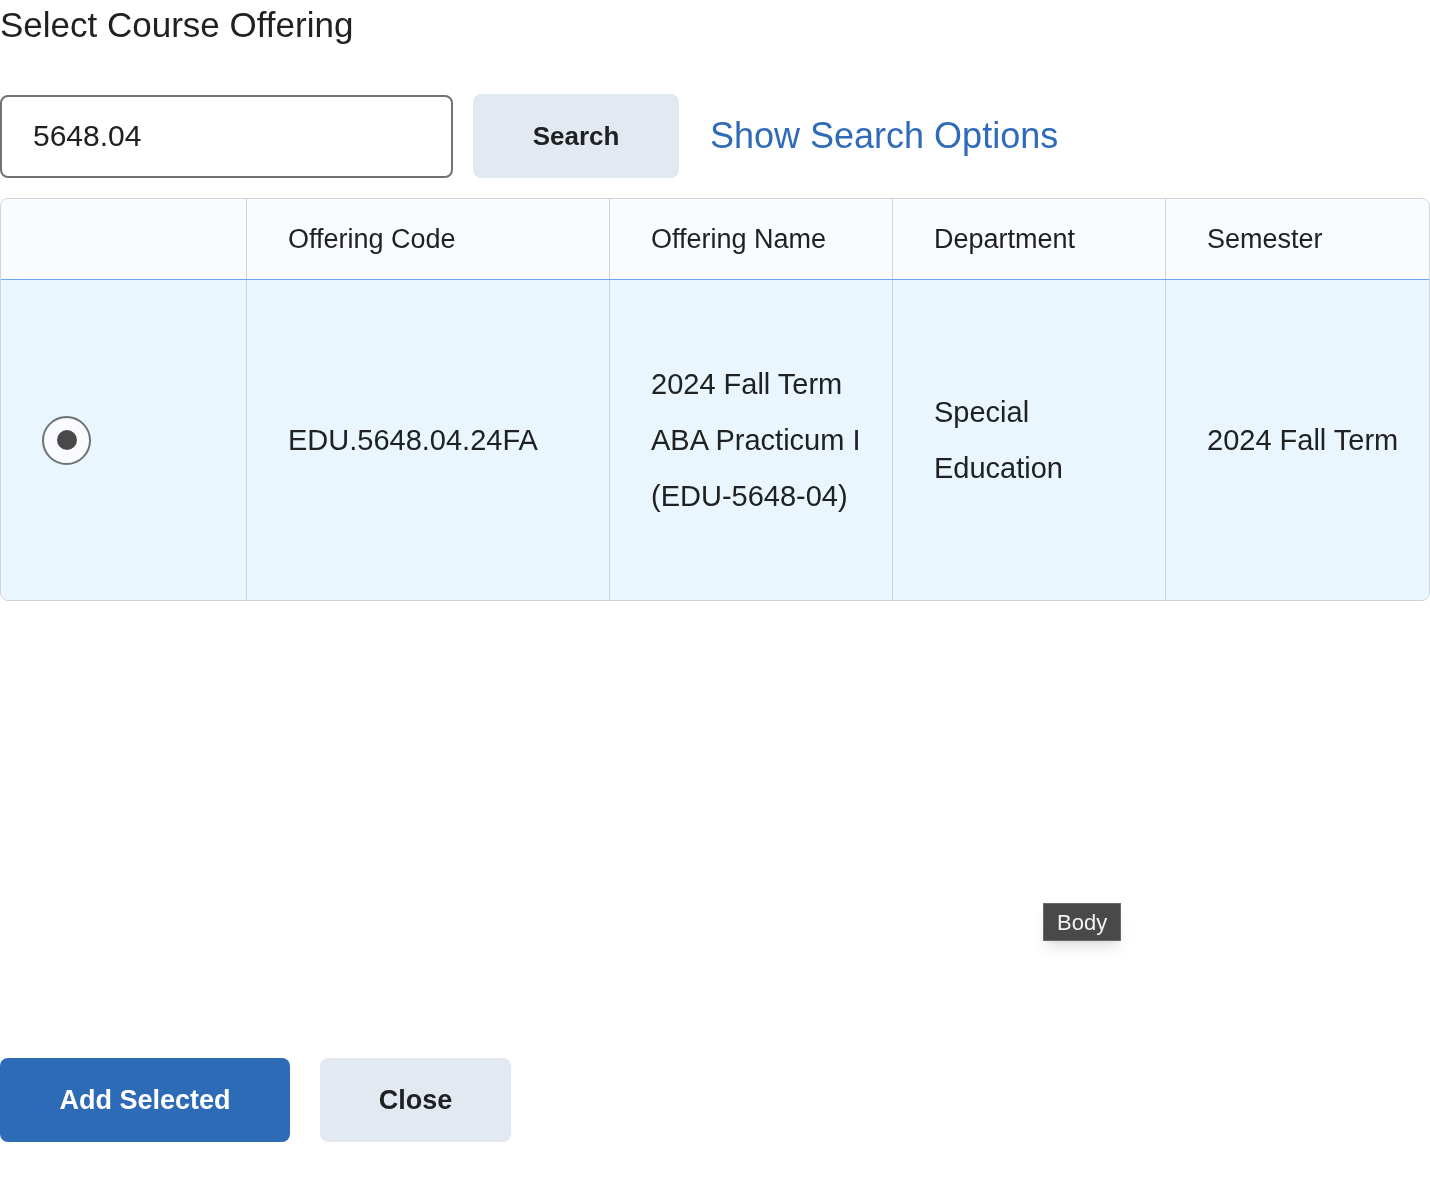 This screenshot has width=1430, height=1178. Describe the element at coordinates (226, 136) in the screenshot. I see `search-field: 5648.04` at that location.